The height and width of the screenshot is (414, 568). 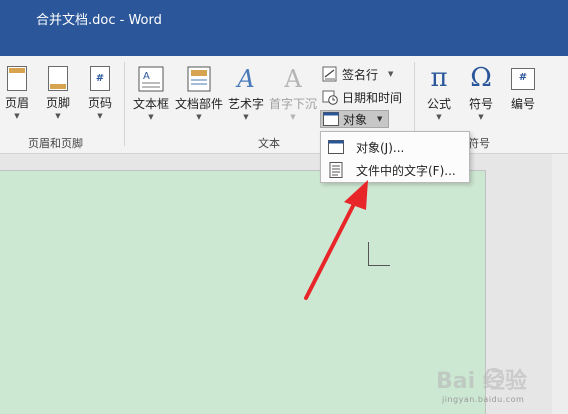 I want to click on watermark-url: jingyan.baidu.com, so click(x=483, y=399).